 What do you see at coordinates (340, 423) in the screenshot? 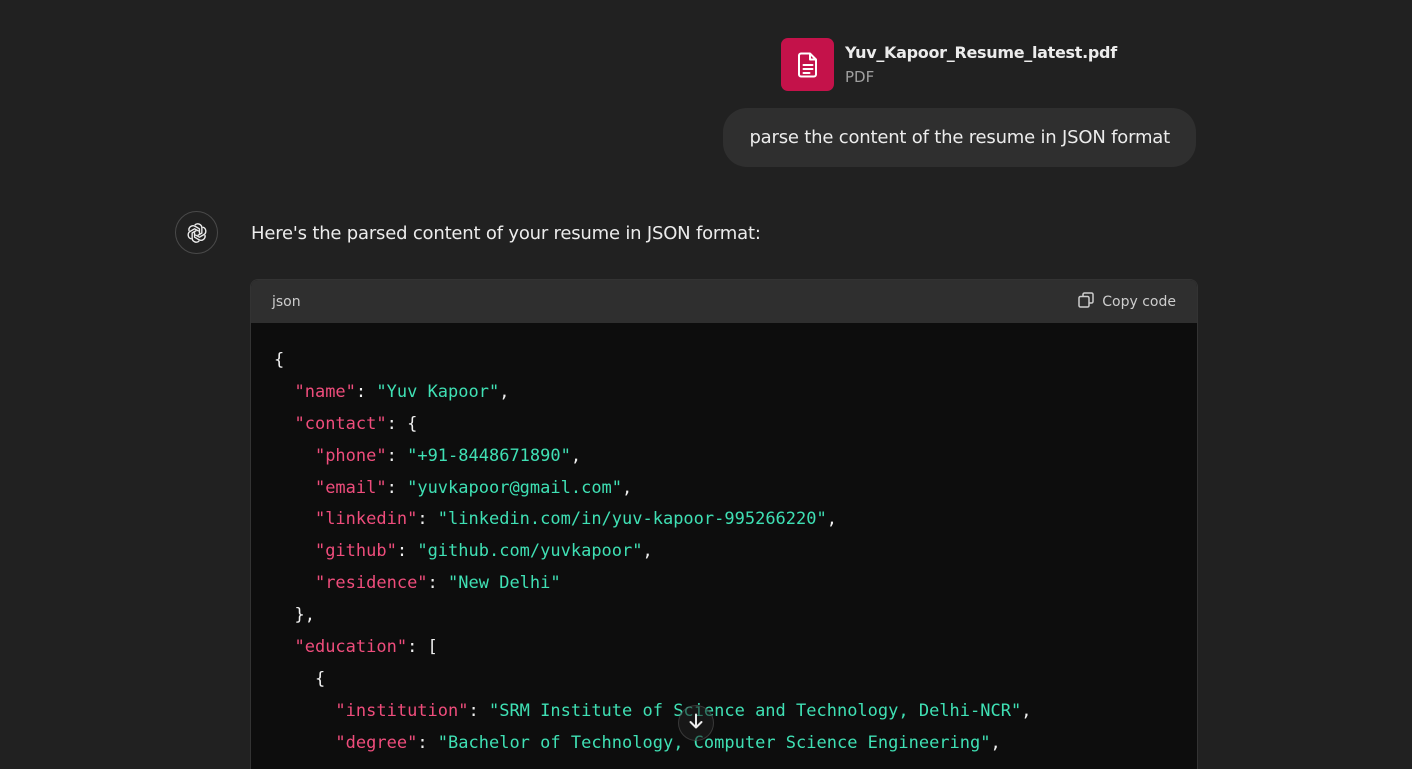
I see `json-key: "contact"` at bounding box center [340, 423].